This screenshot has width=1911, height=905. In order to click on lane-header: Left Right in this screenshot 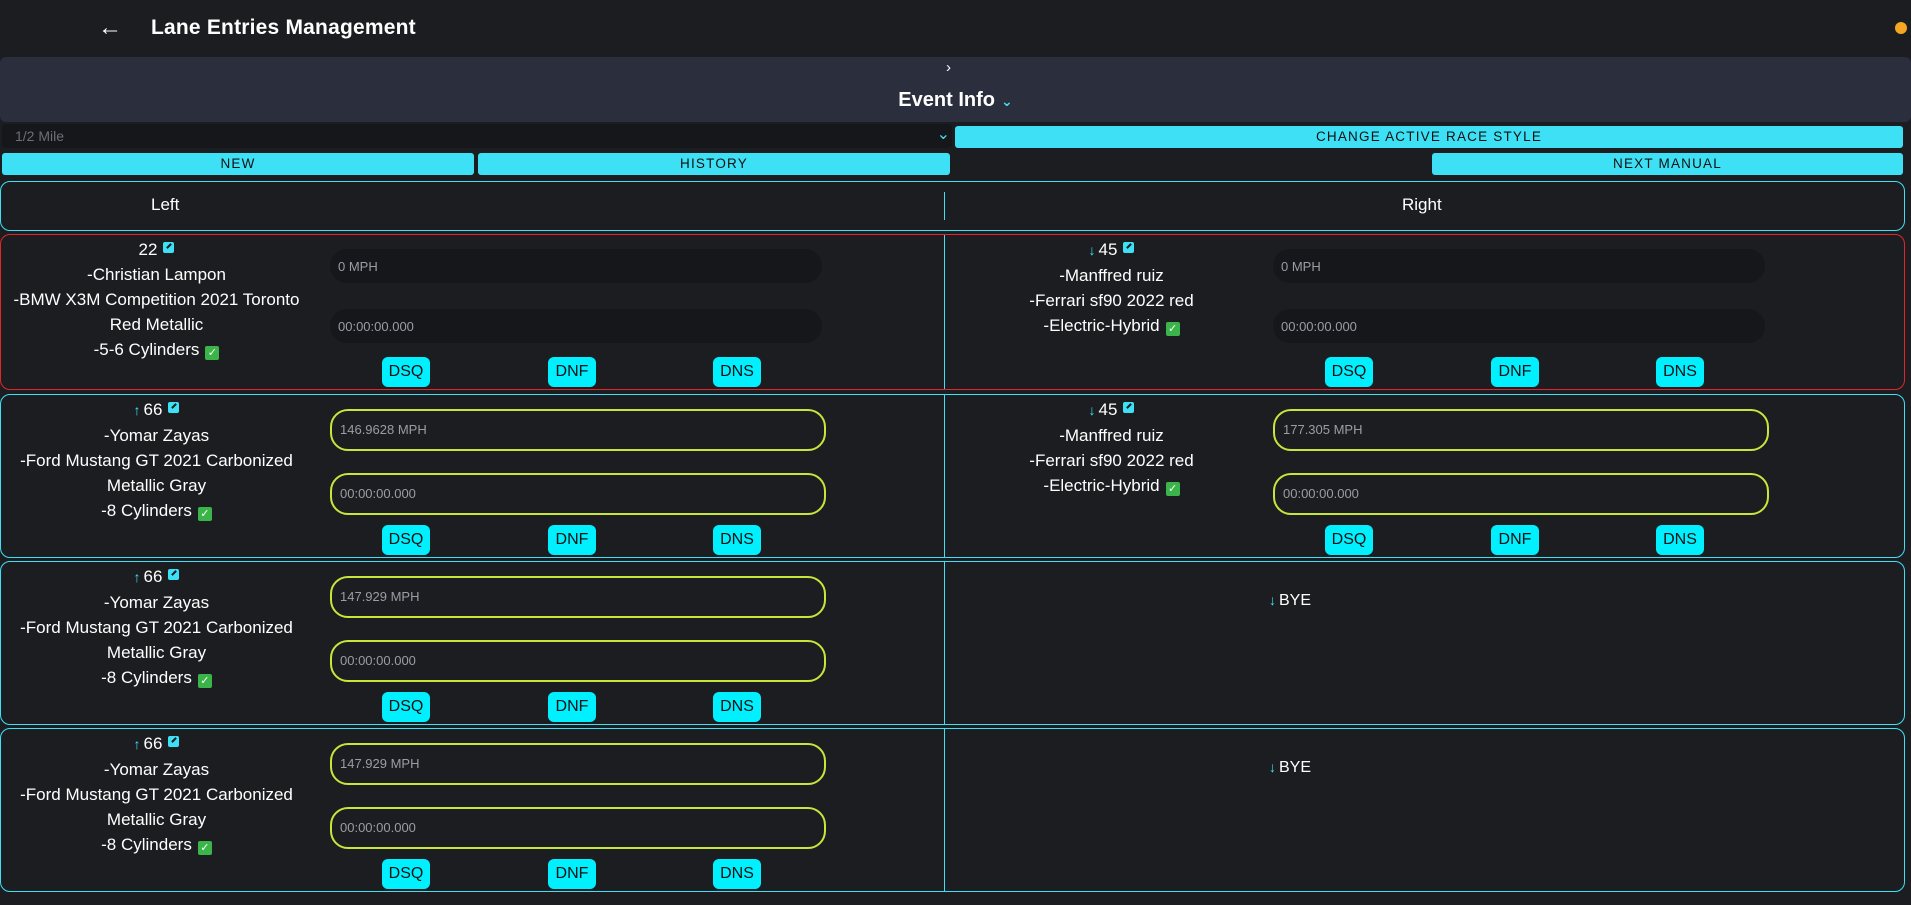, I will do `click(952, 206)`.